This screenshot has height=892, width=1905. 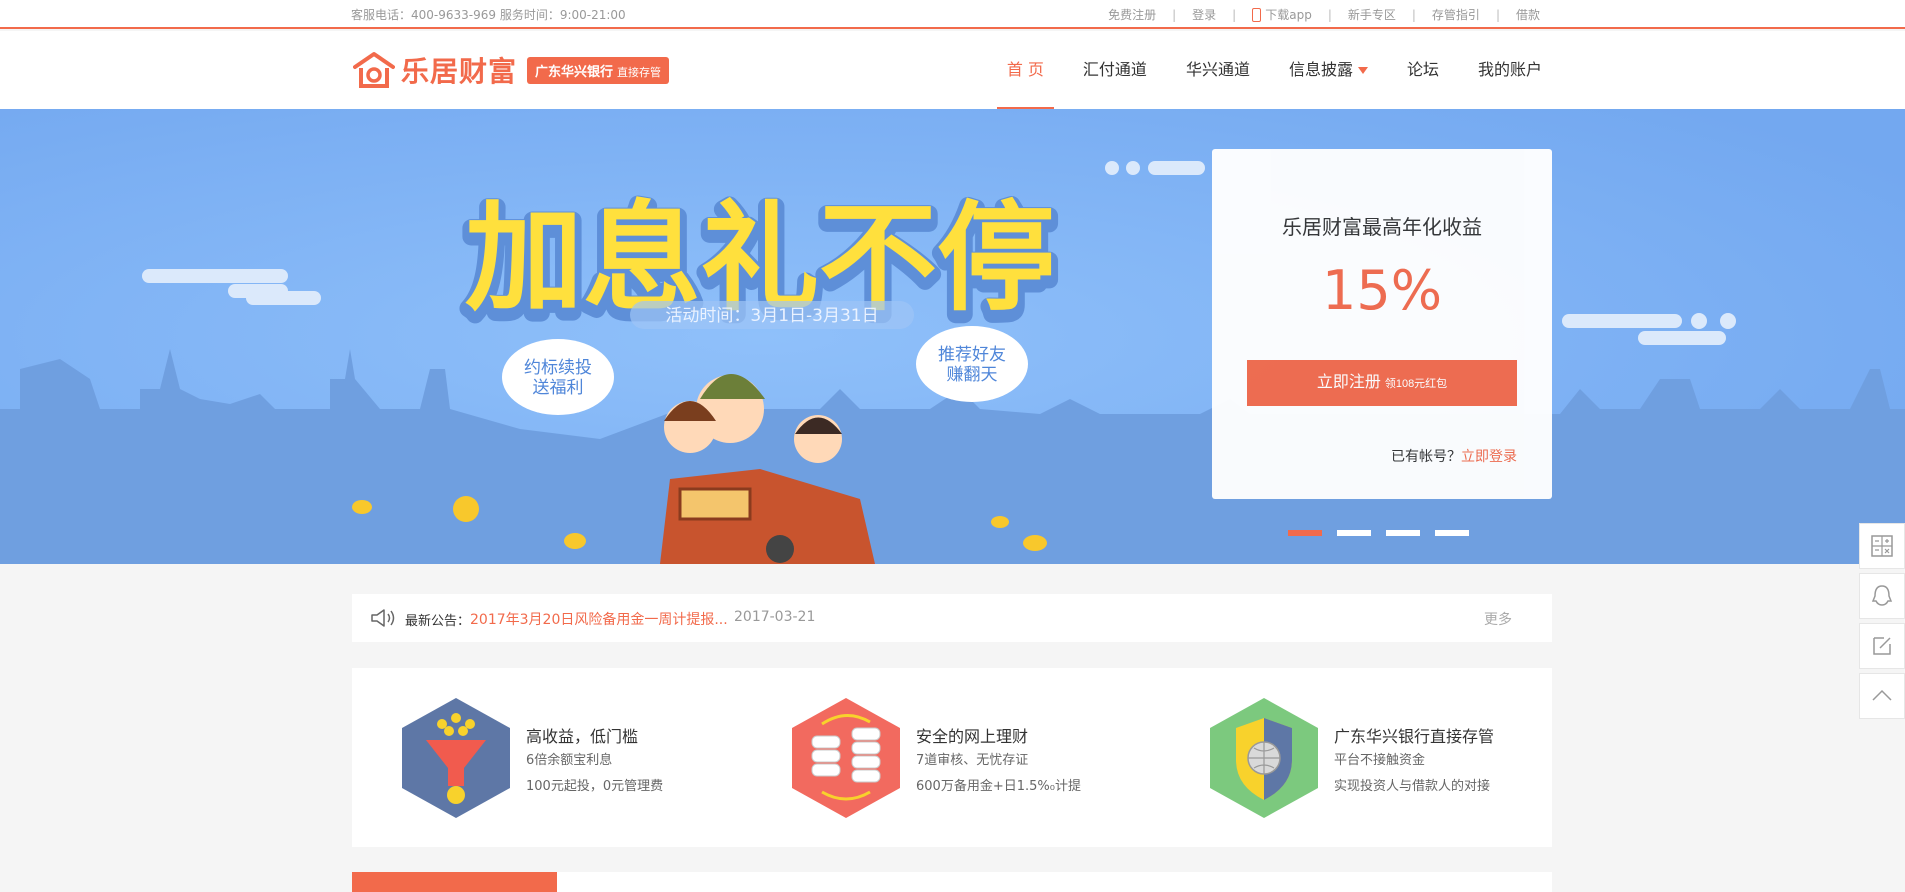 I want to click on phone-icon, so click(x=1257, y=14).